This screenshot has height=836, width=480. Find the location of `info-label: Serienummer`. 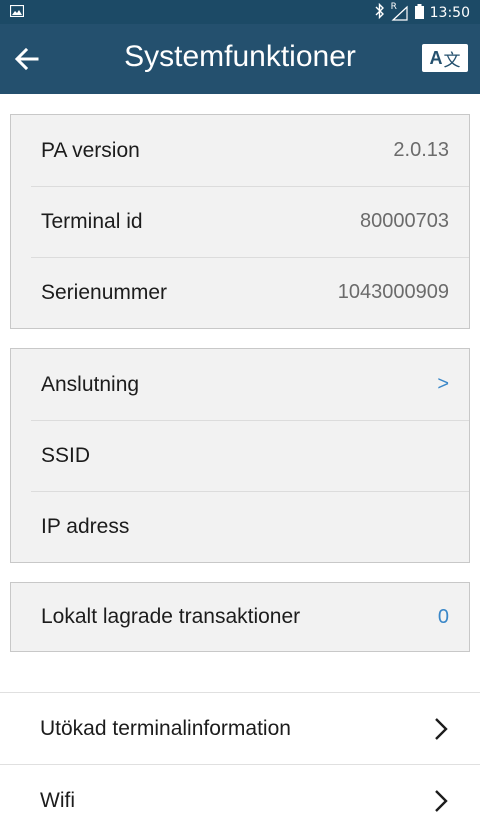

info-label: Serienummer is located at coordinates (104, 292).